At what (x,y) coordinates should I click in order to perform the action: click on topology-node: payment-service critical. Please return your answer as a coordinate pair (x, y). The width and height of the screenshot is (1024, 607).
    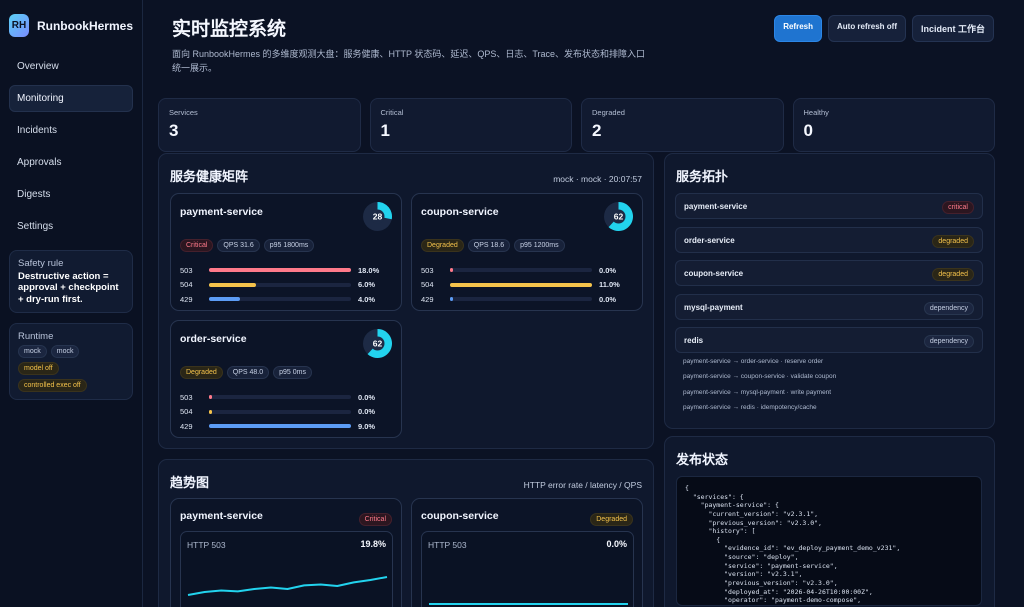
    Looking at the image, I should click on (829, 206).